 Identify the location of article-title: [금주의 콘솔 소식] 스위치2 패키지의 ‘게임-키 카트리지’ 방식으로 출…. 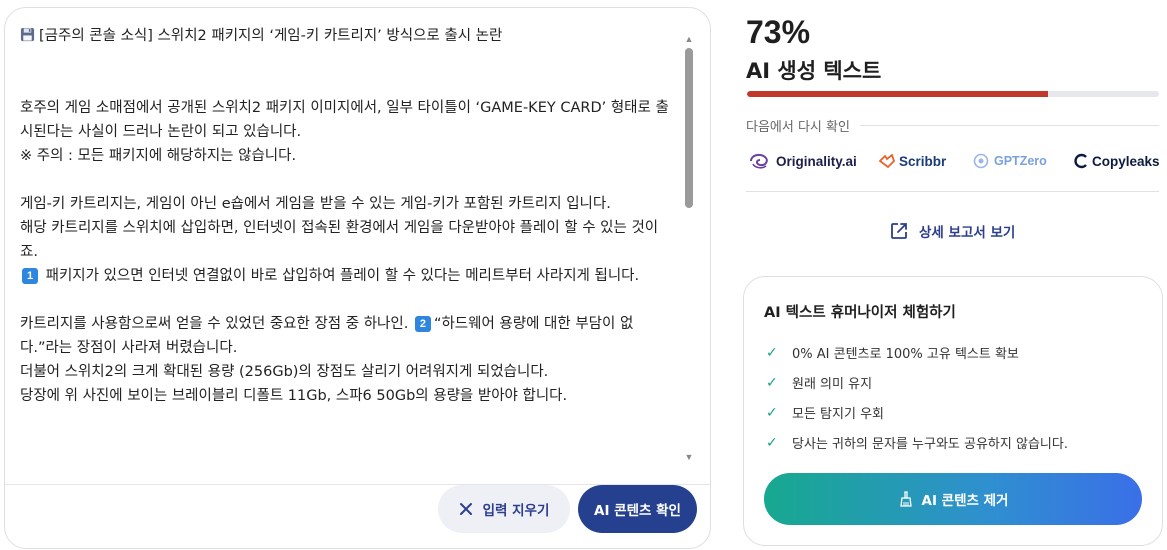
(345, 36).